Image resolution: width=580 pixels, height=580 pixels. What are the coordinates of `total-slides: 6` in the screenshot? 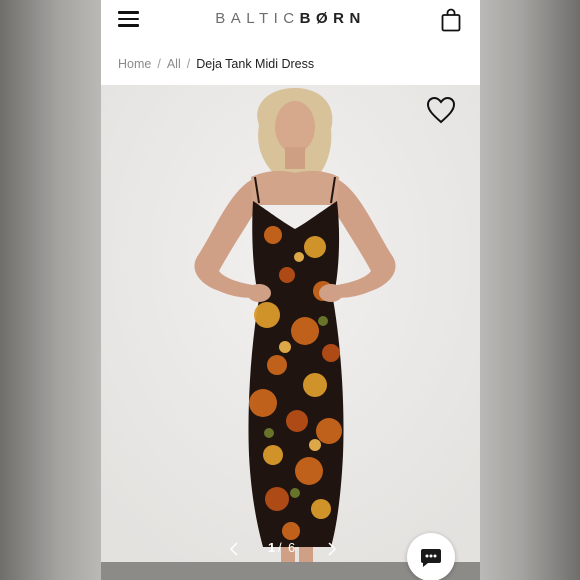 It's located at (292, 547).